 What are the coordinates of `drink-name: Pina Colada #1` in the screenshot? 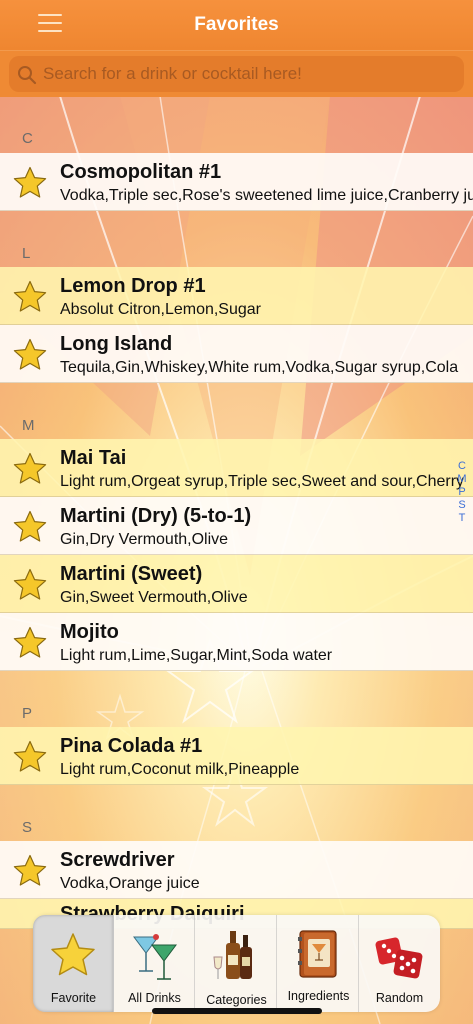 It's located at (131, 746).